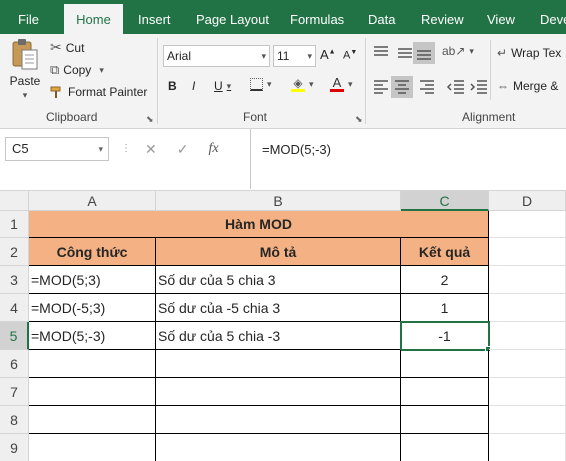  I want to click on column-header-a: A, so click(92, 201).